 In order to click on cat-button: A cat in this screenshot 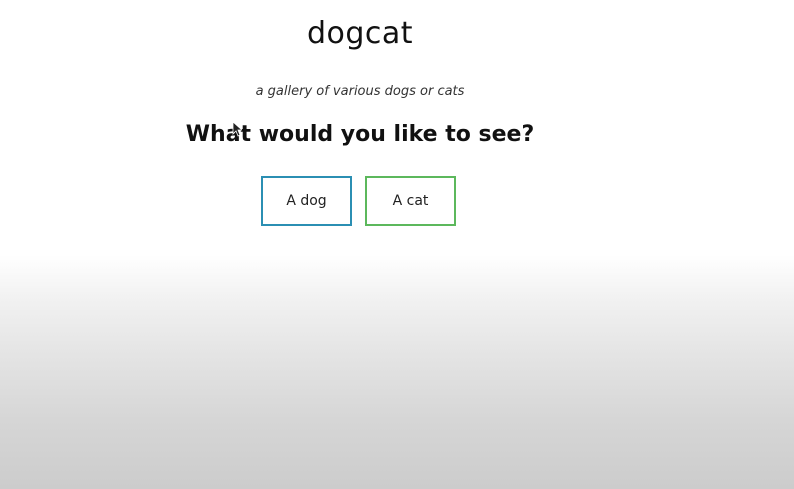, I will do `click(410, 201)`.